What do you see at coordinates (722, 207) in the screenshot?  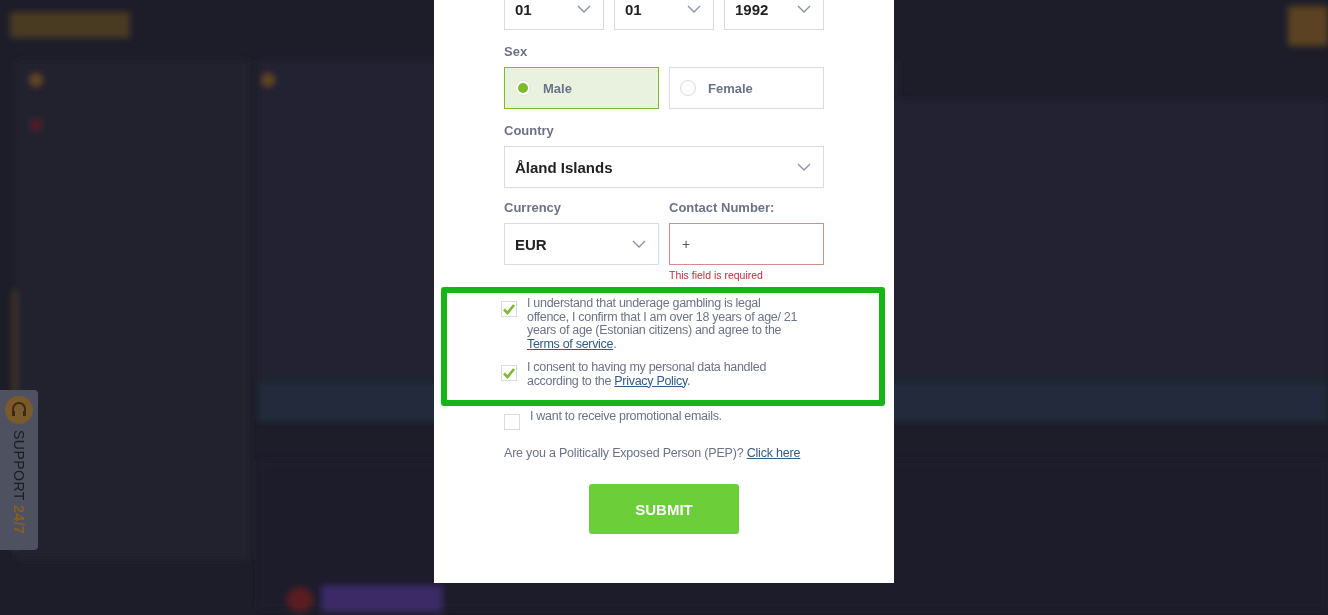 I see `field-label: Contact Number:` at bounding box center [722, 207].